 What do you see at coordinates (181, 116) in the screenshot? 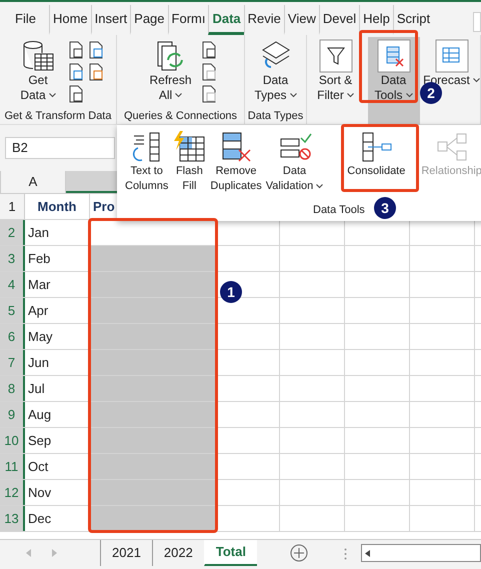
I see `group-label: Queries & Connections` at bounding box center [181, 116].